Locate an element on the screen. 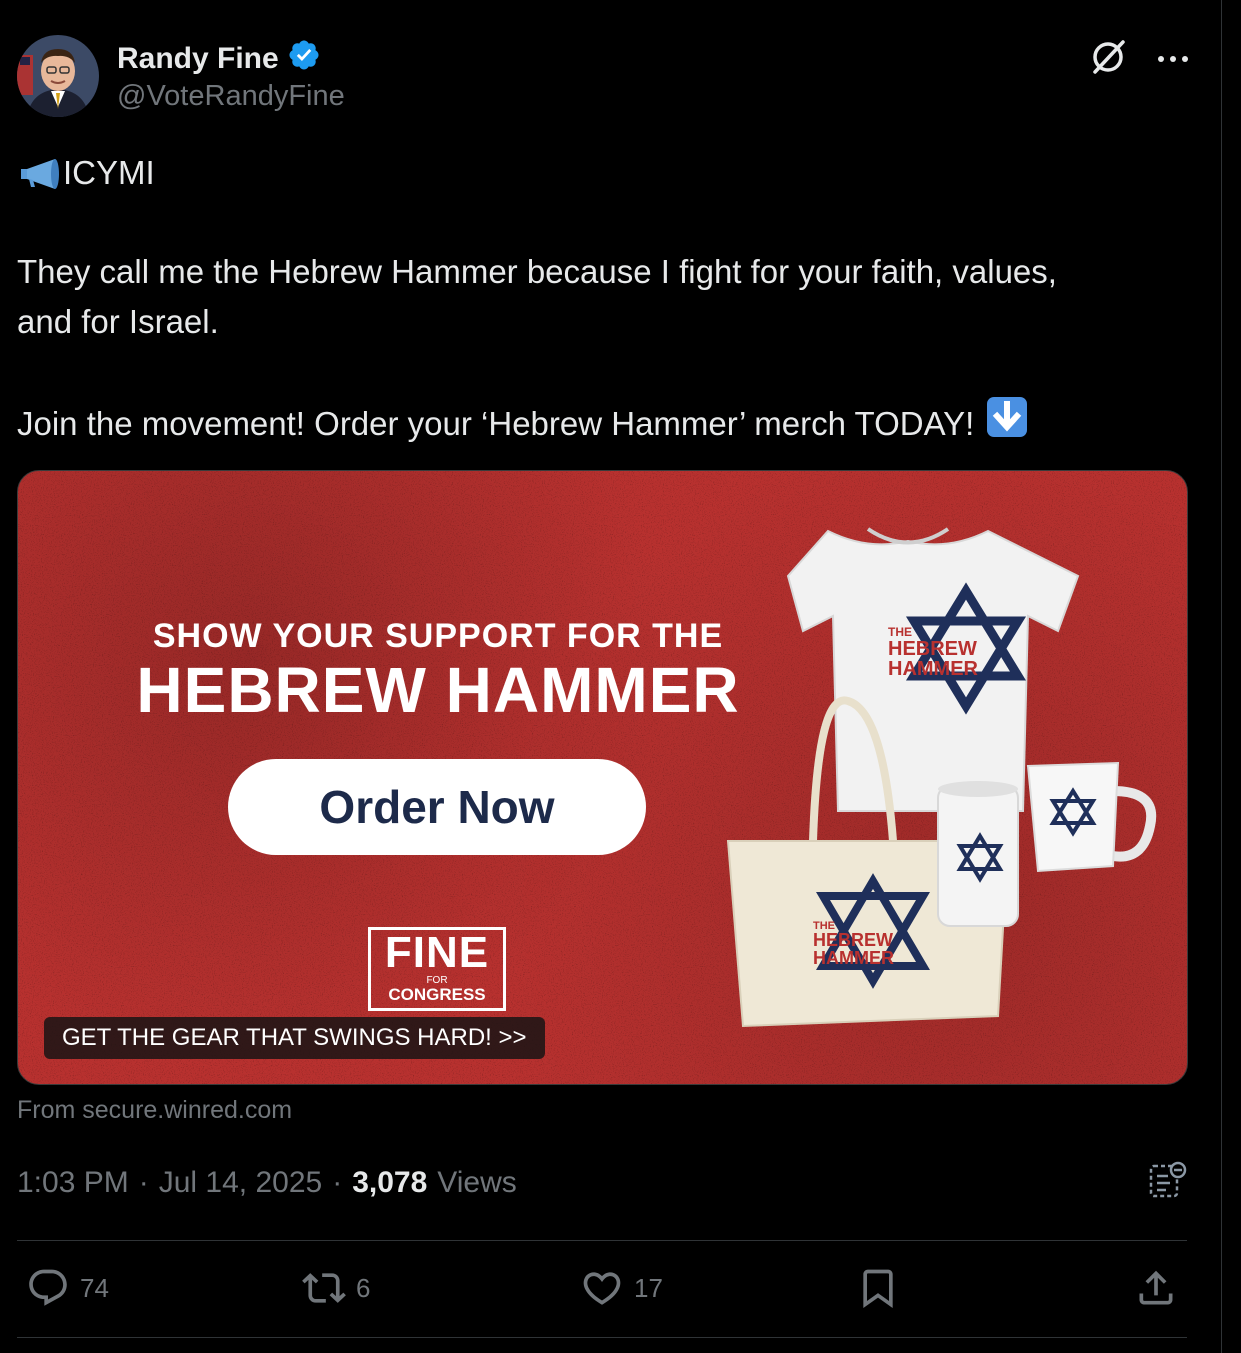 The width and height of the screenshot is (1241, 1353). analytics-icon is located at coordinates (1168, 1182).